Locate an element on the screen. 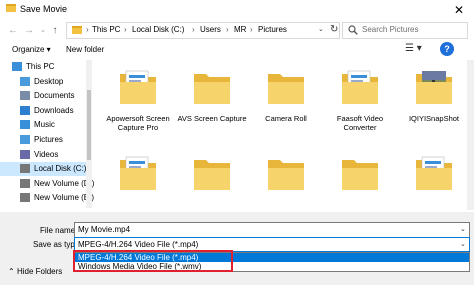 The image size is (474, 285). title-bar is located at coordinates (237, 10).